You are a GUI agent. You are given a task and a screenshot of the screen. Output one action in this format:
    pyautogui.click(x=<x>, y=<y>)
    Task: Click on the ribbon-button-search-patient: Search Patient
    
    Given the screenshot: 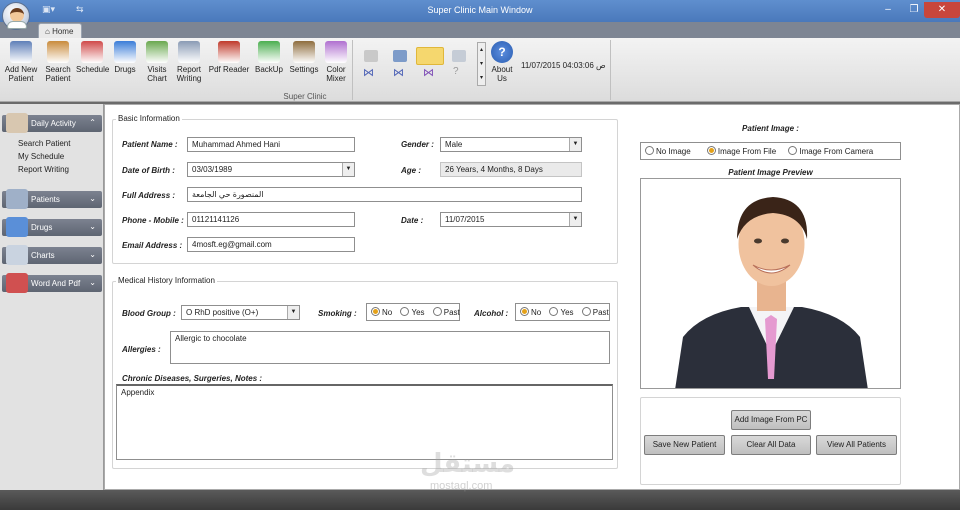 What is the action you would take?
    pyautogui.click(x=58, y=65)
    